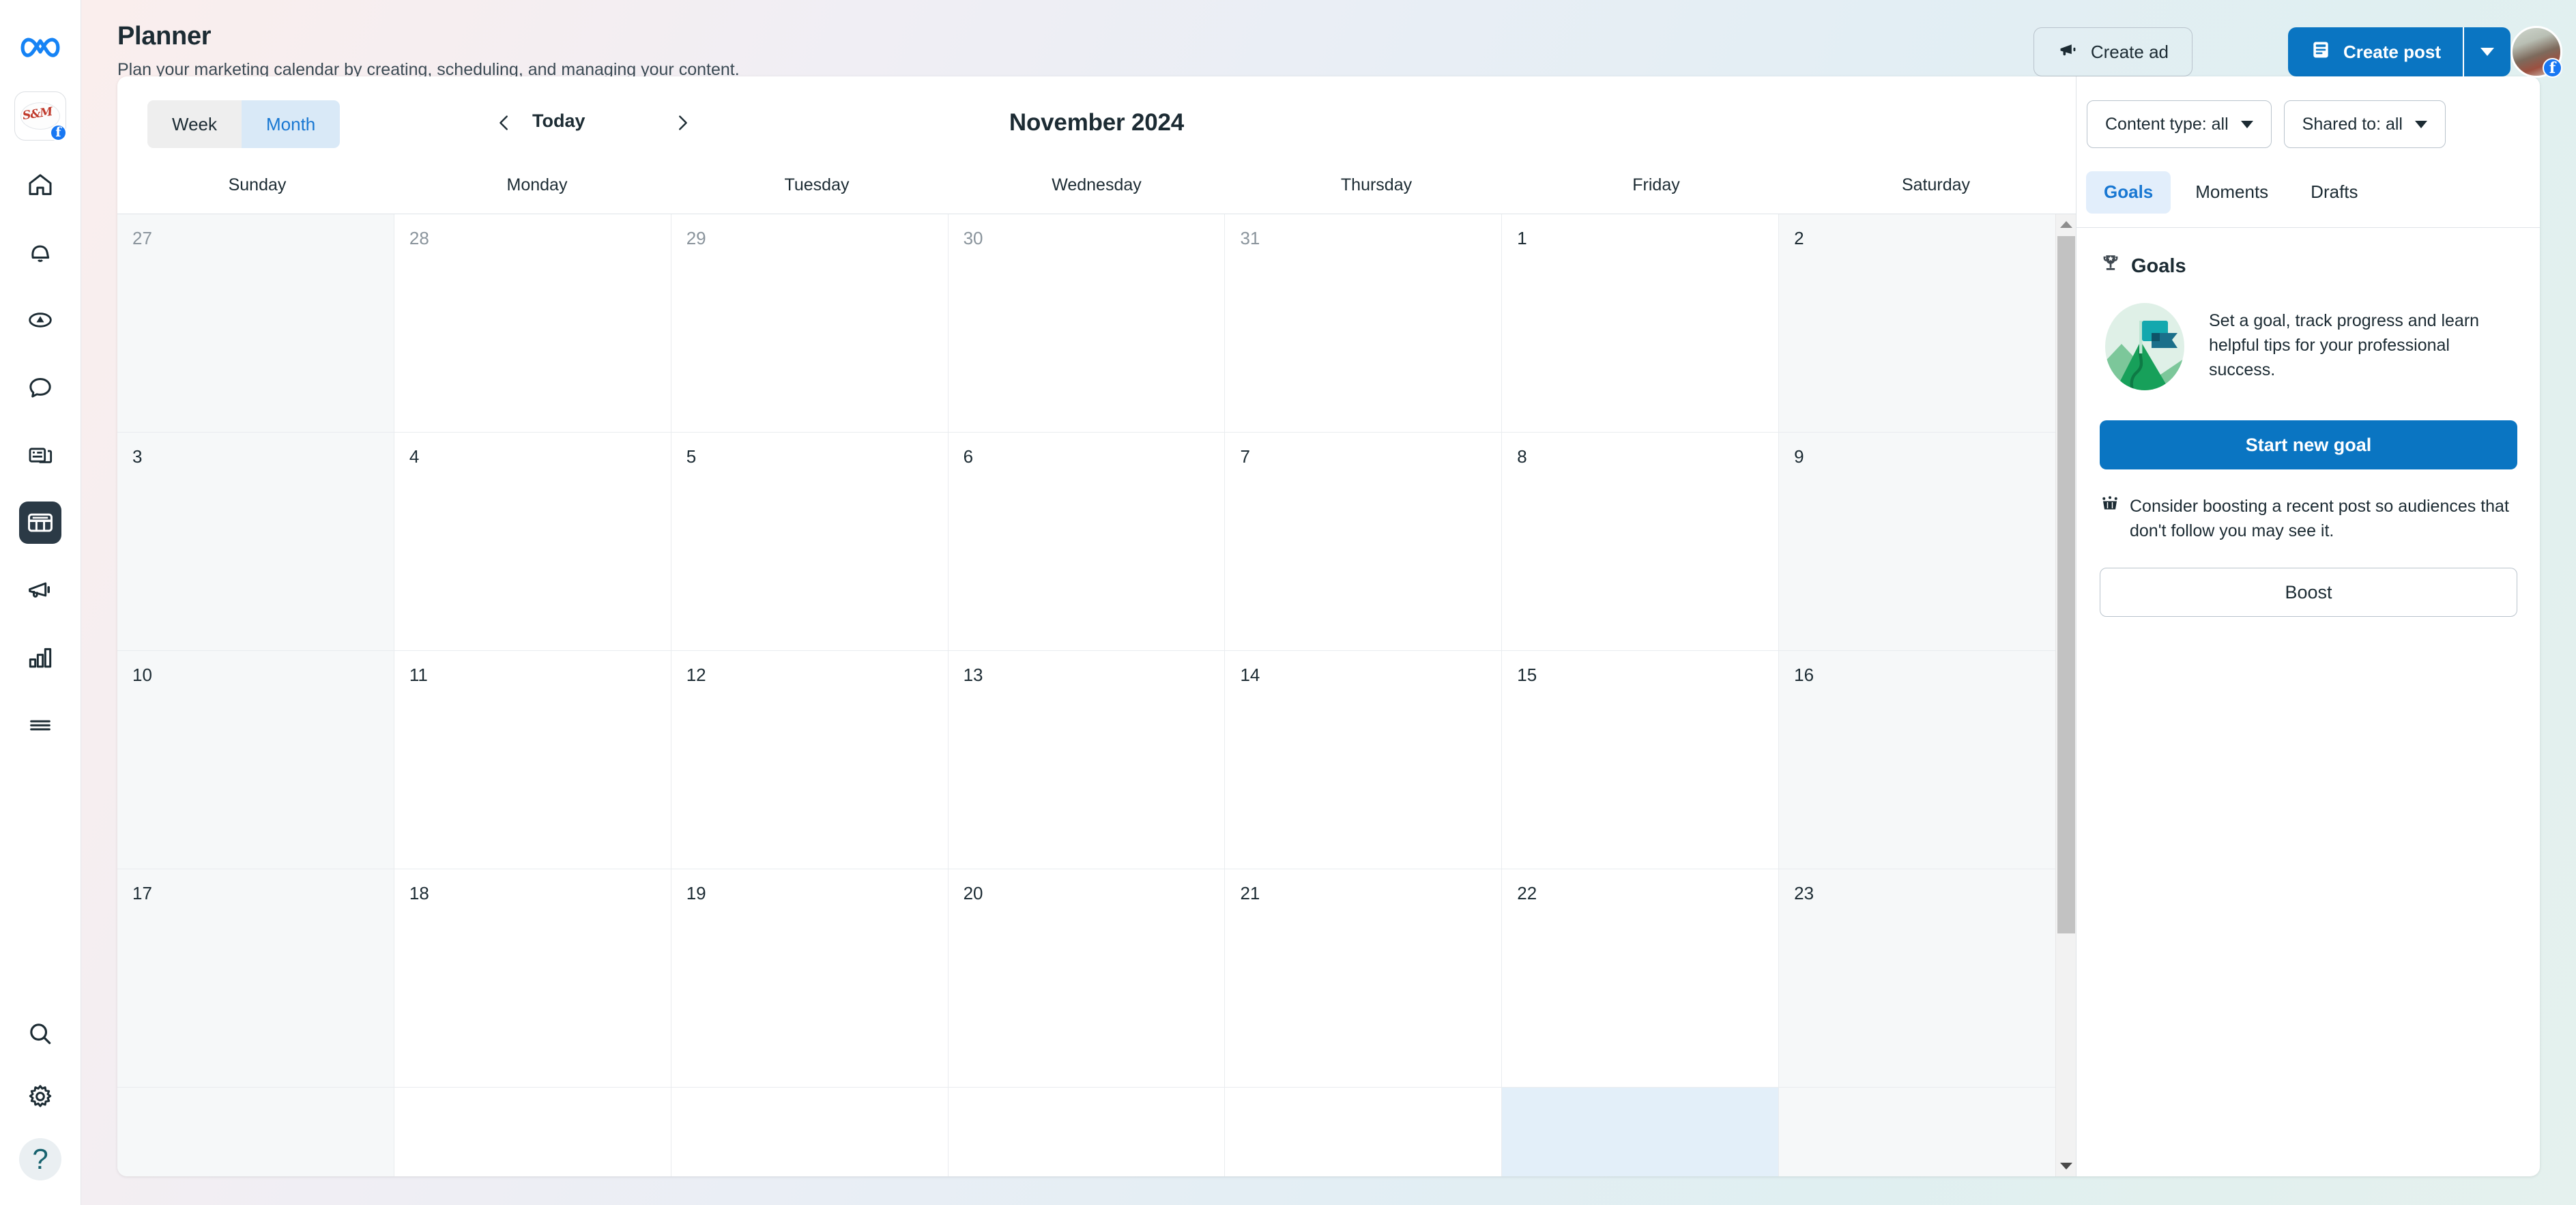 The image size is (2576, 1205). Describe the element at coordinates (2113, 51) in the screenshot. I see `create-ad-button: Create ad` at that location.